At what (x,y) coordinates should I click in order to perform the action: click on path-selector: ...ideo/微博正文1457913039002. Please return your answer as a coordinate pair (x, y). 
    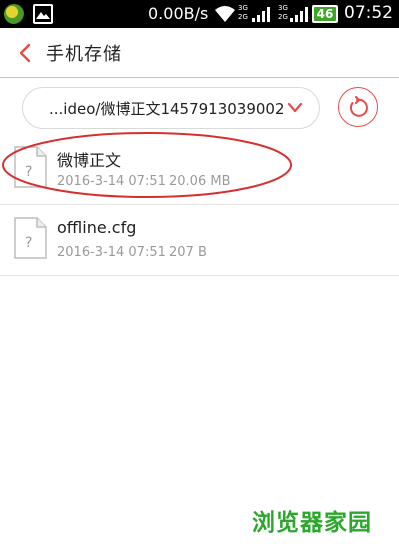
    Looking at the image, I should click on (171, 108).